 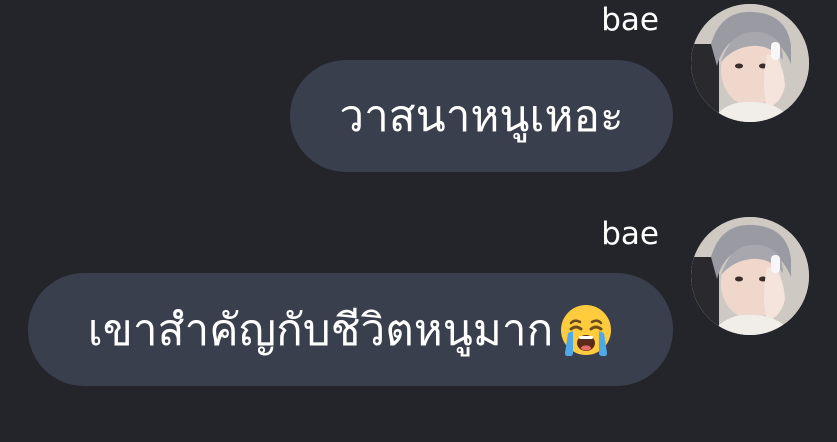 What do you see at coordinates (586, 330) in the screenshot?
I see `loudly-crying-face-icon` at bounding box center [586, 330].